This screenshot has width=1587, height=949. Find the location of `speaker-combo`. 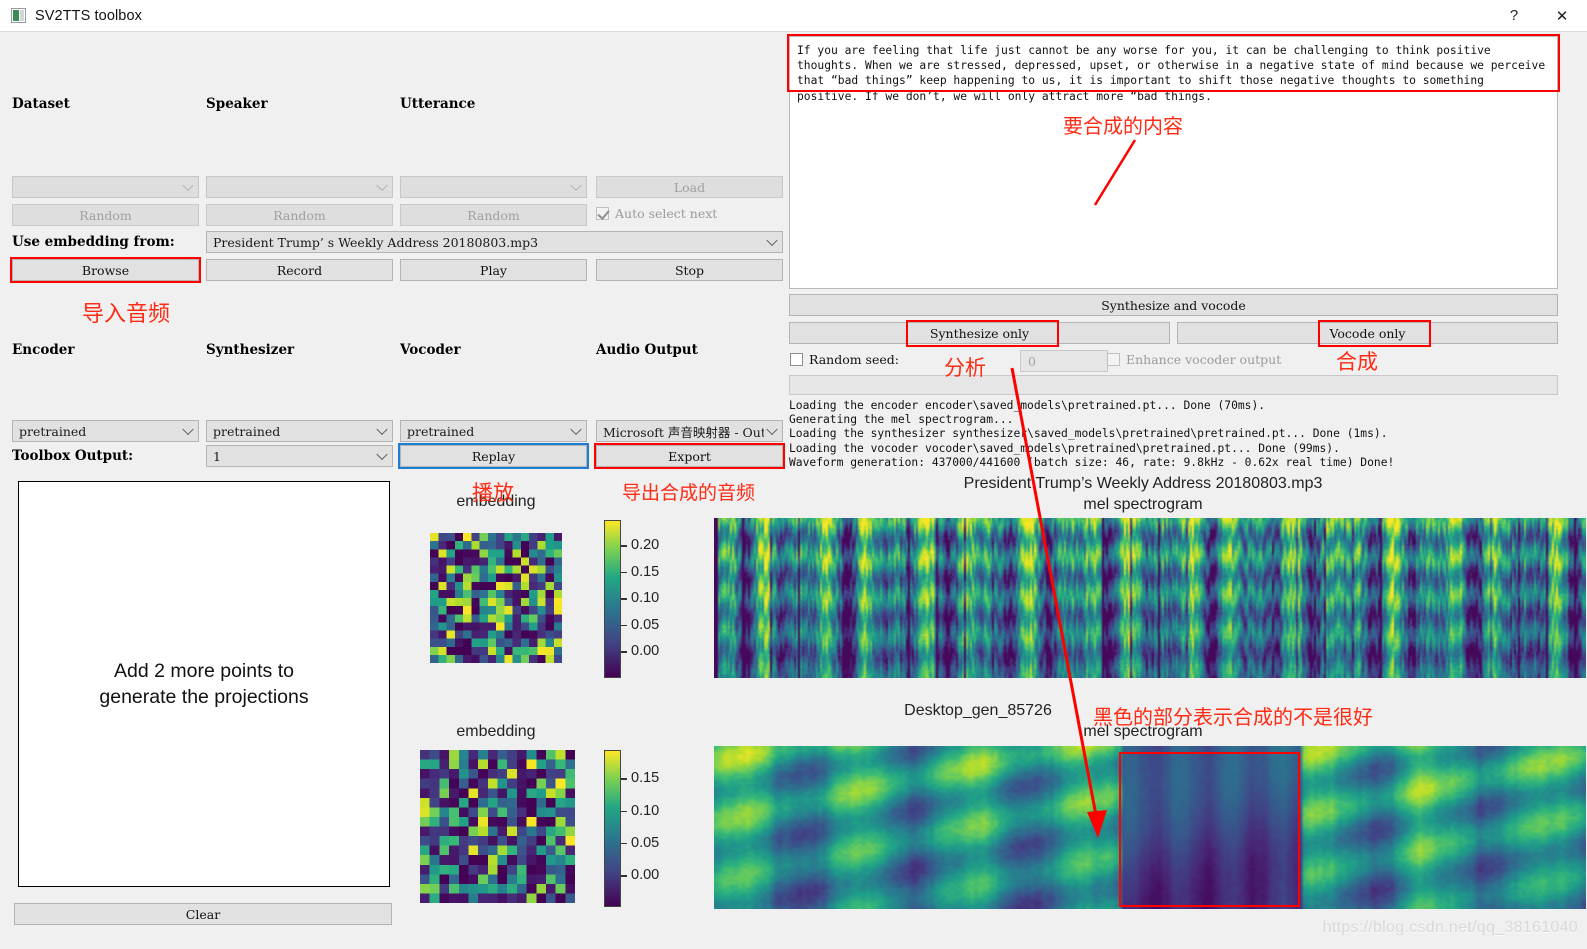

speaker-combo is located at coordinates (299, 187).